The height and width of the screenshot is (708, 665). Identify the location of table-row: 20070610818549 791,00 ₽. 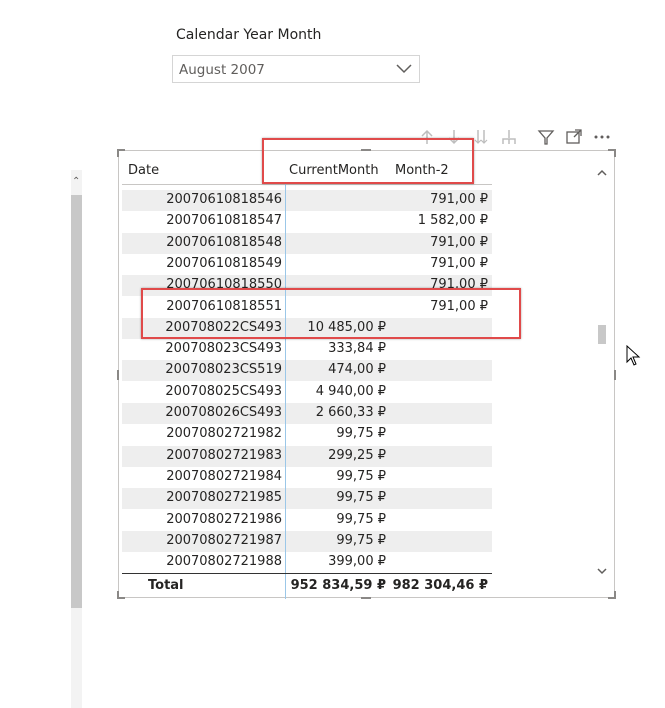
(307, 264).